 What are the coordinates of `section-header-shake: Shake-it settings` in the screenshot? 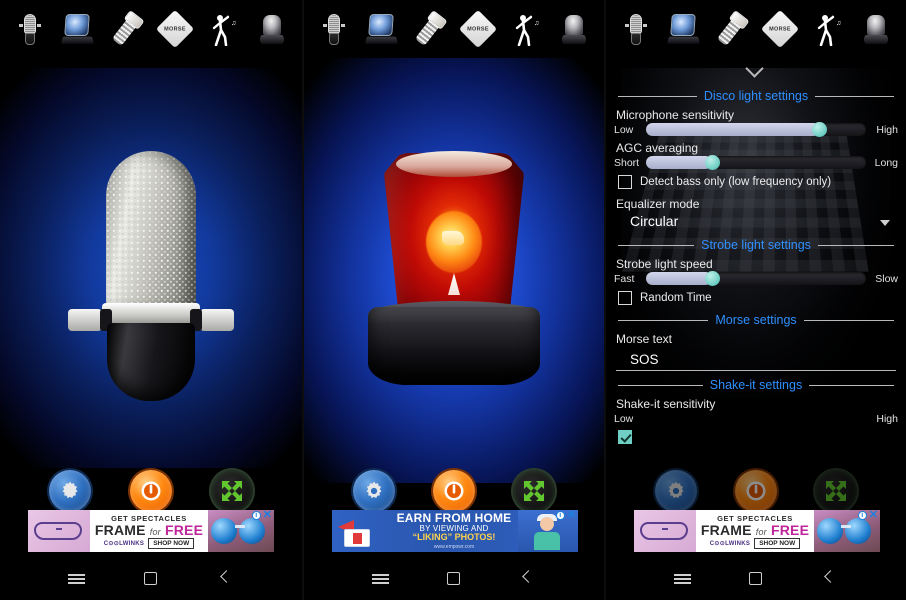 It's located at (756, 385).